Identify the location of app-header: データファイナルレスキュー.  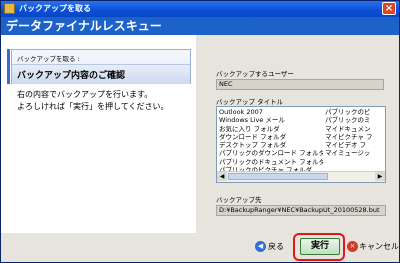
(200, 26).